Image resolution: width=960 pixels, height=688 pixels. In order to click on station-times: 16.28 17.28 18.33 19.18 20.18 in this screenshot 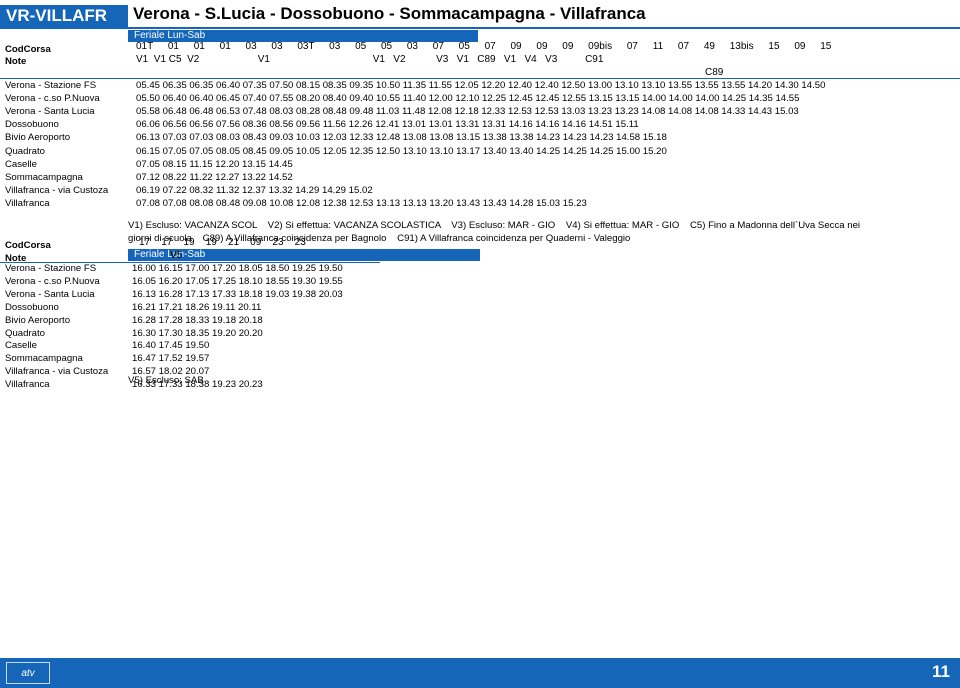, I will do `click(197, 320)`.